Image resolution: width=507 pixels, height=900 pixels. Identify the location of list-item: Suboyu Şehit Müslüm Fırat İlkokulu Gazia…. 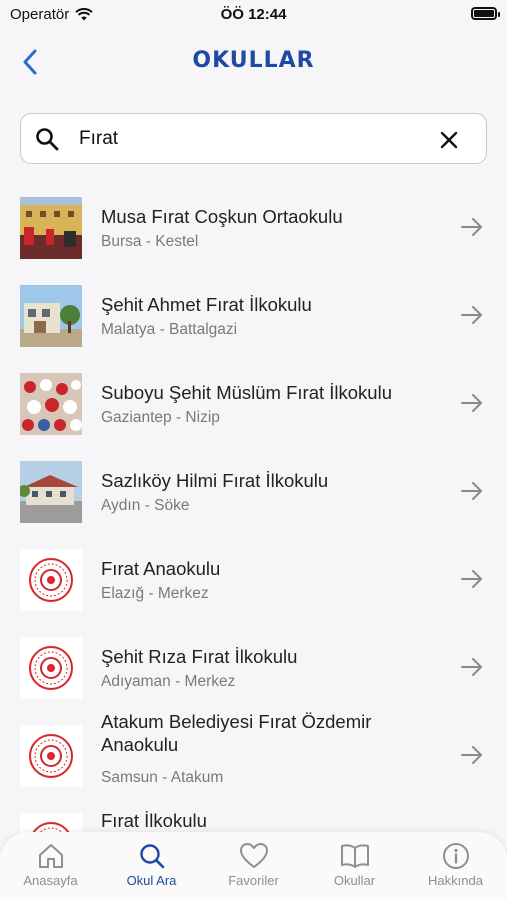
(253, 404).